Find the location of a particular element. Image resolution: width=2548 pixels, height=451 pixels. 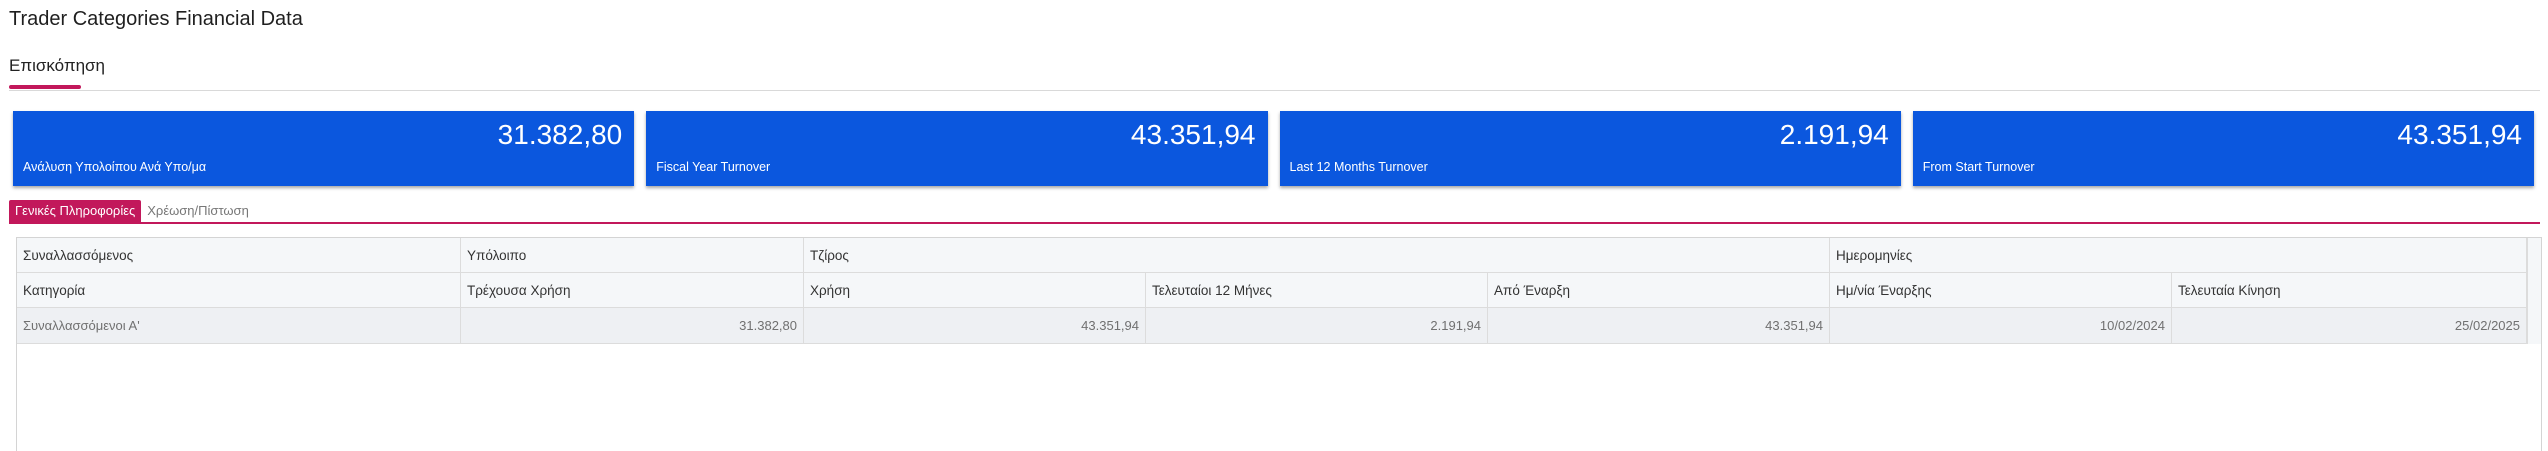

kpi-label: Last 12 Months Turnover is located at coordinates (1358, 167).